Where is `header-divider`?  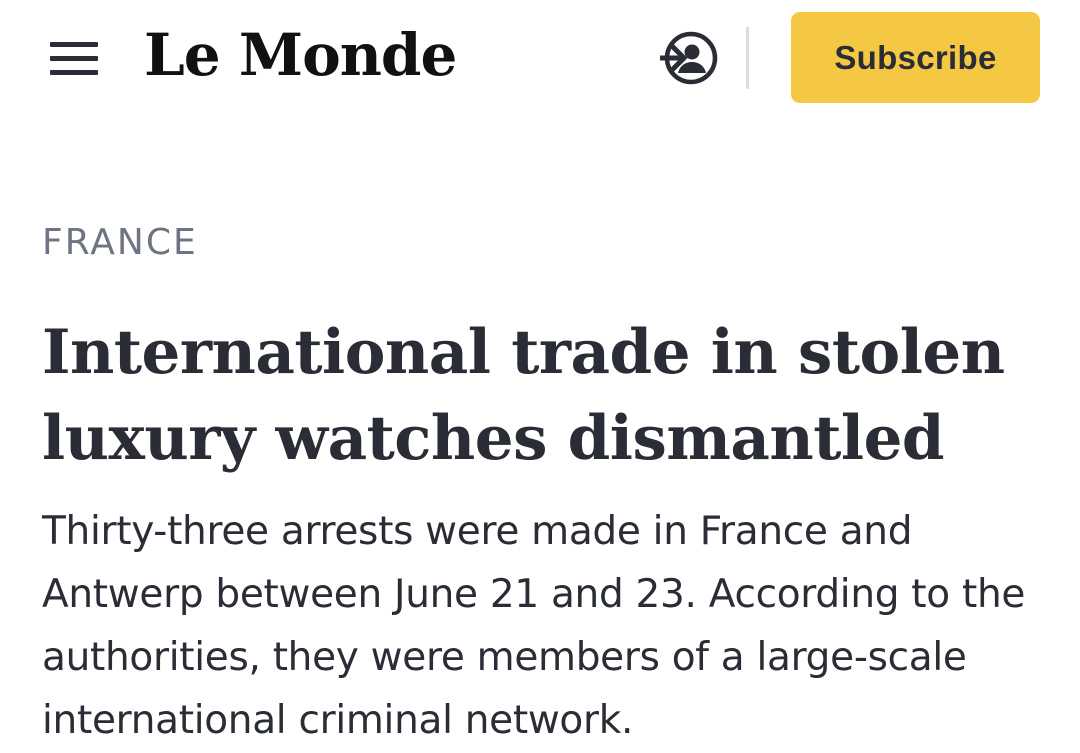 header-divider is located at coordinates (747, 58).